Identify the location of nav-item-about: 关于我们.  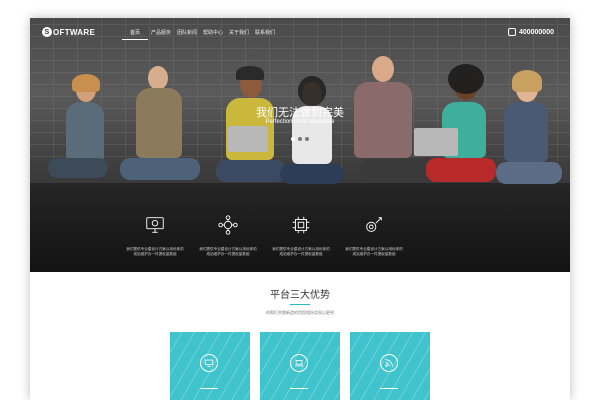
(239, 34).